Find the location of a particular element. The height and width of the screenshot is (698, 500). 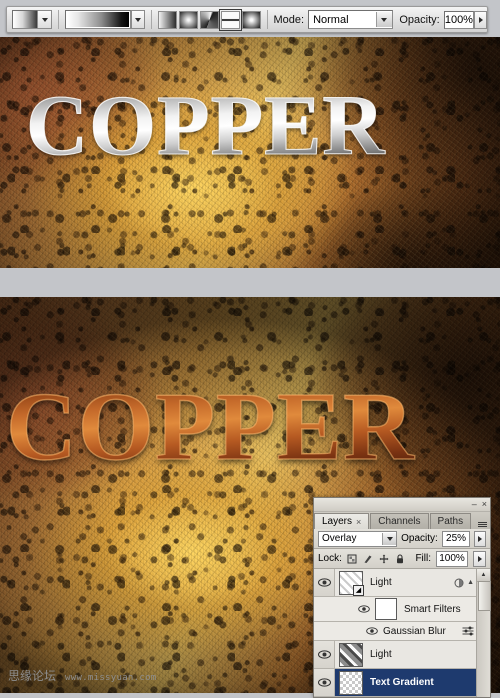

fill-input: 100% is located at coordinates (452, 558).